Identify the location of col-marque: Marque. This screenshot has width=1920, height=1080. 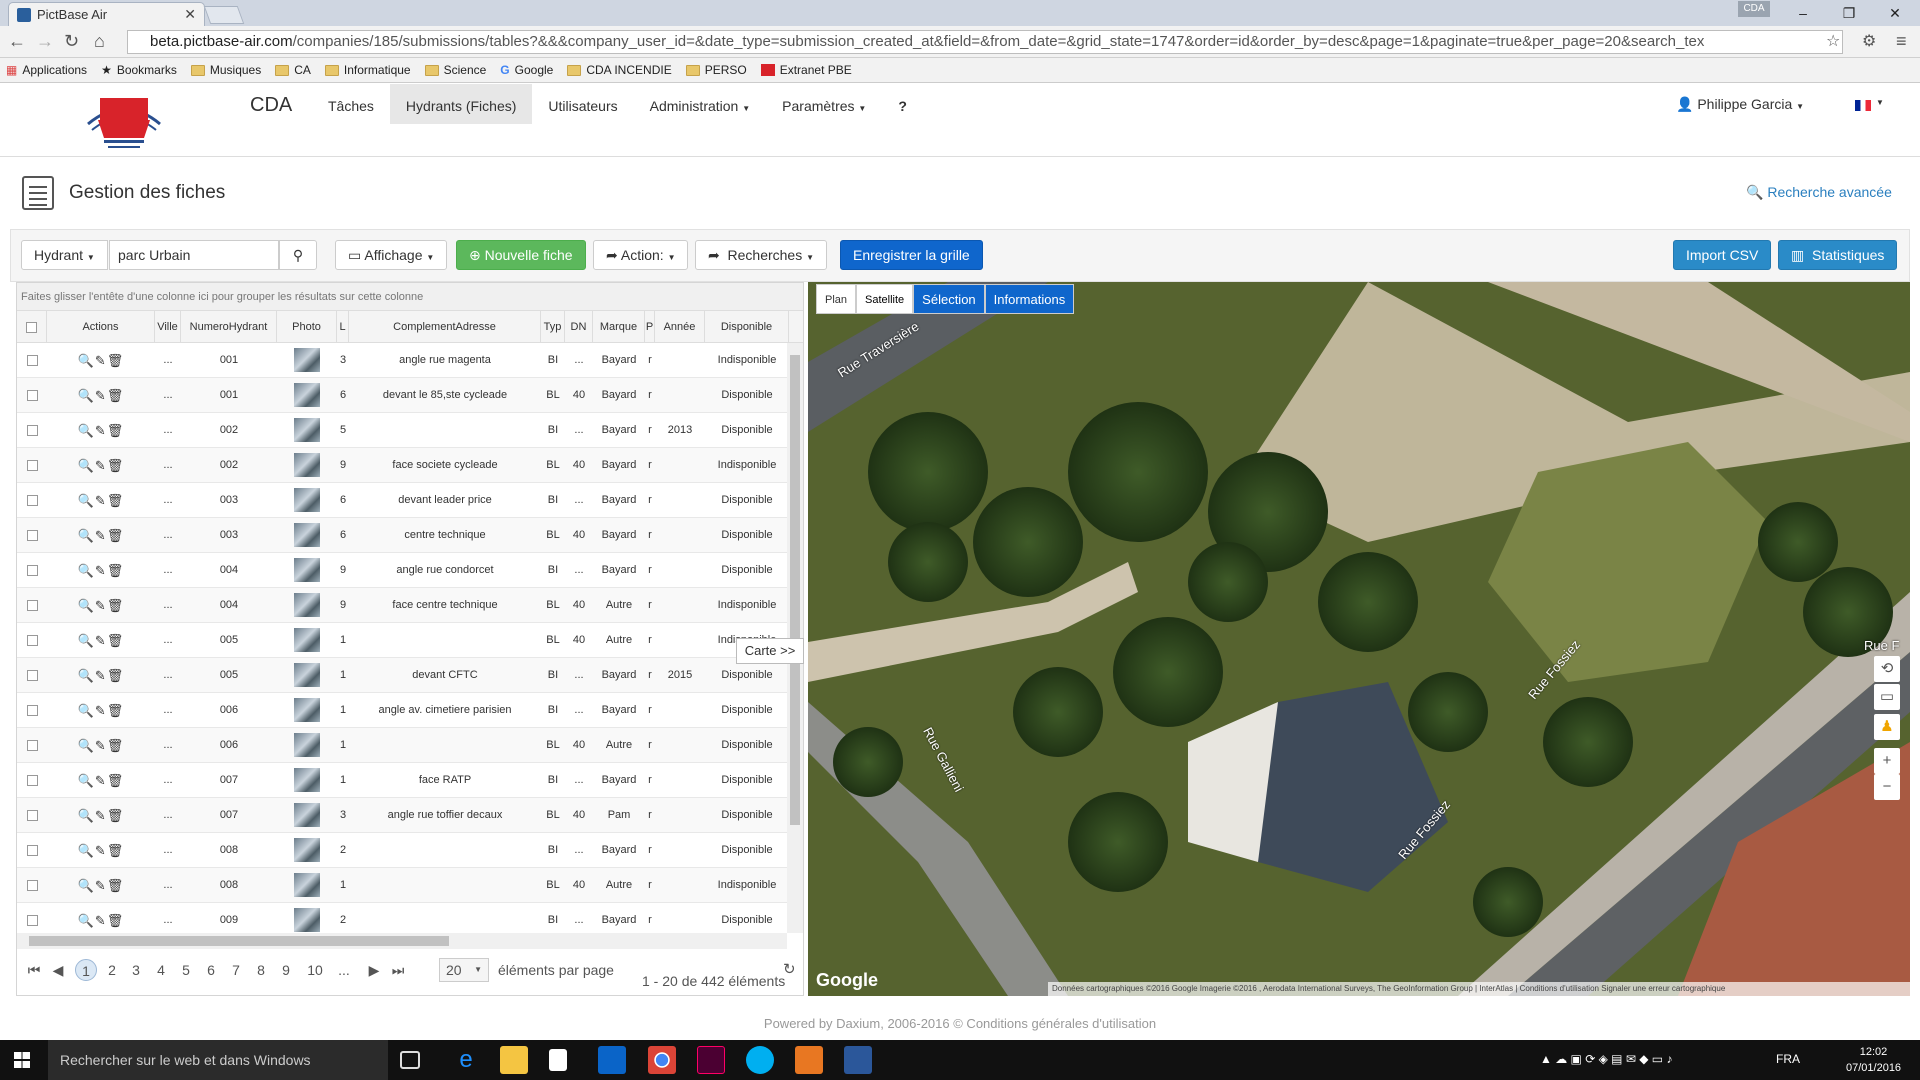
(619, 327).